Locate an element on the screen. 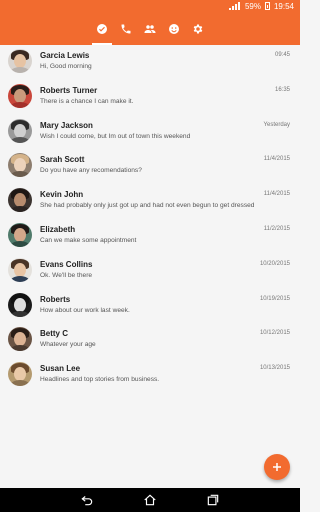  contact-name: Garcia Lewis is located at coordinates (65, 55).